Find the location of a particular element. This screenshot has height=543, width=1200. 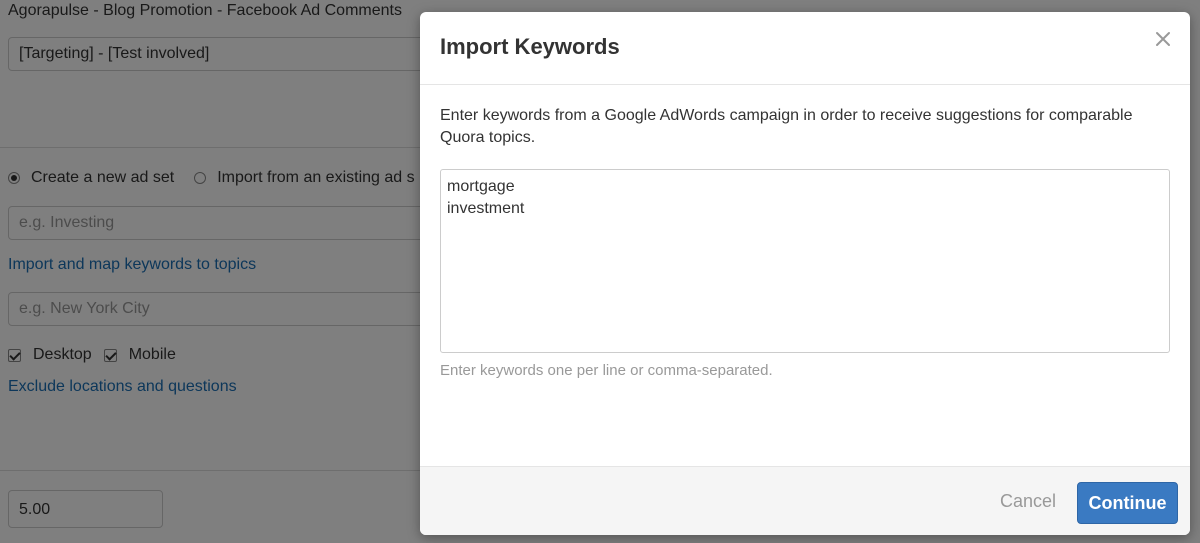

modal-header: Import Keywords is located at coordinates (805, 48).